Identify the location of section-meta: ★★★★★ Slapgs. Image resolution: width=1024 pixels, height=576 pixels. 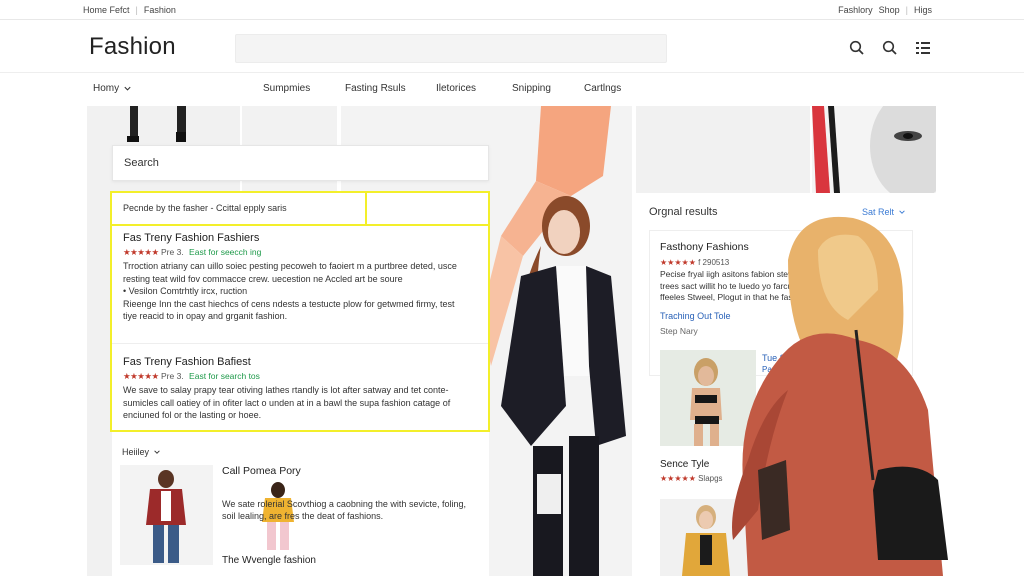
(691, 478).